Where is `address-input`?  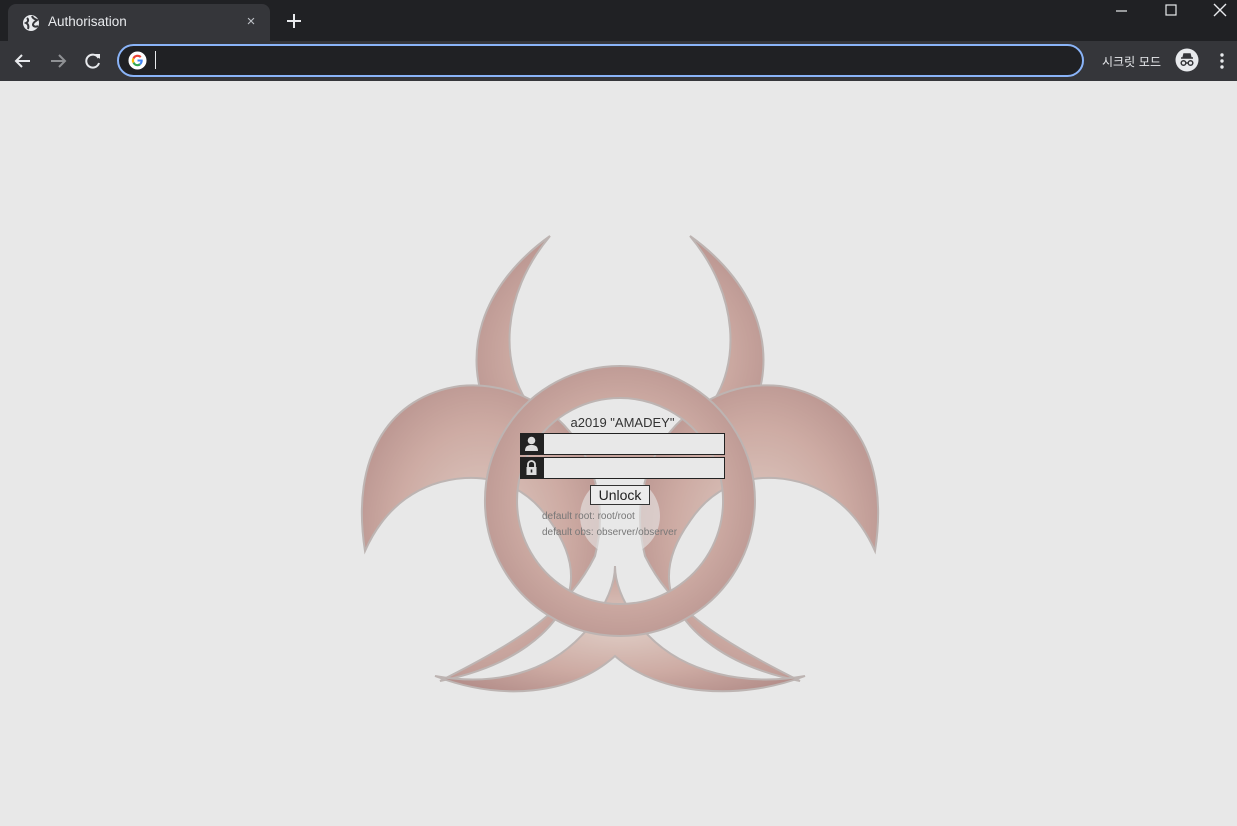 address-input is located at coordinates (603, 60).